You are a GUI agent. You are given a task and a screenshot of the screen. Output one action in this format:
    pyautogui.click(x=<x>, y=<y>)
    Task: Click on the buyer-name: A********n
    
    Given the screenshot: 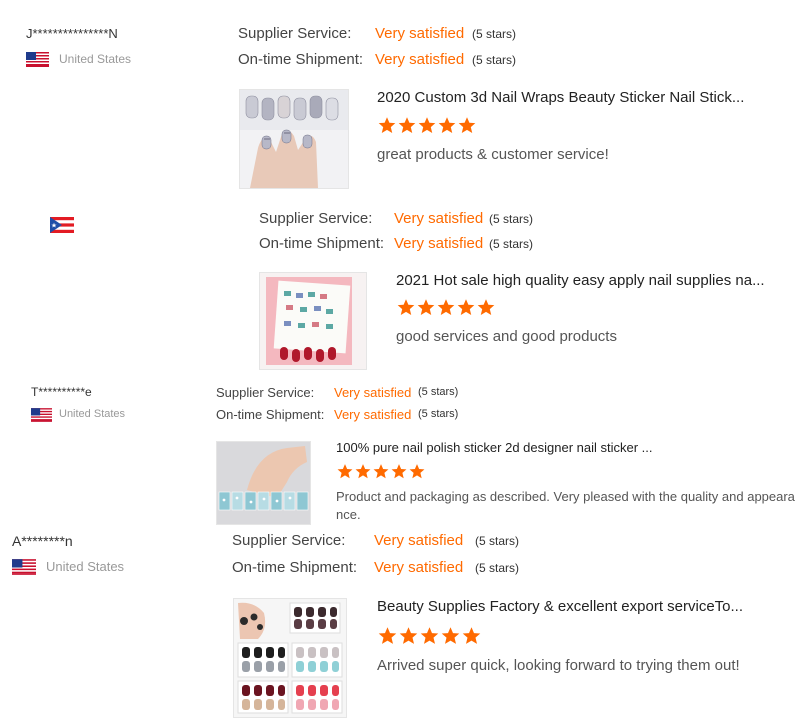 What is the action you would take?
    pyautogui.click(x=42, y=541)
    